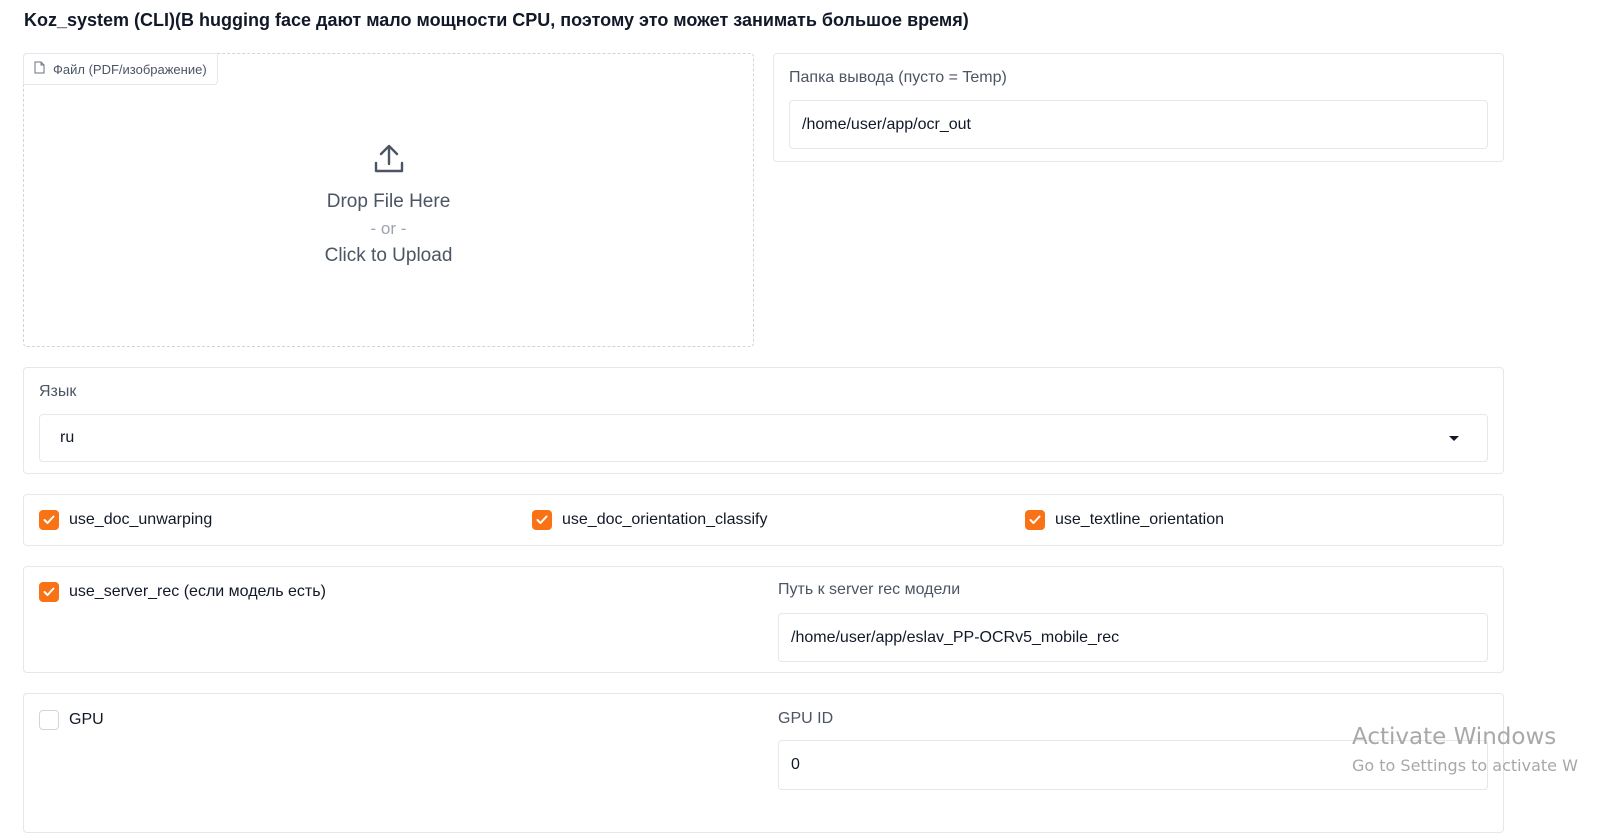  What do you see at coordinates (898, 77) in the screenshot?
I see `output-folder-label: Папка вывода (пусто = Temp)` at bounding box center [898, 77].